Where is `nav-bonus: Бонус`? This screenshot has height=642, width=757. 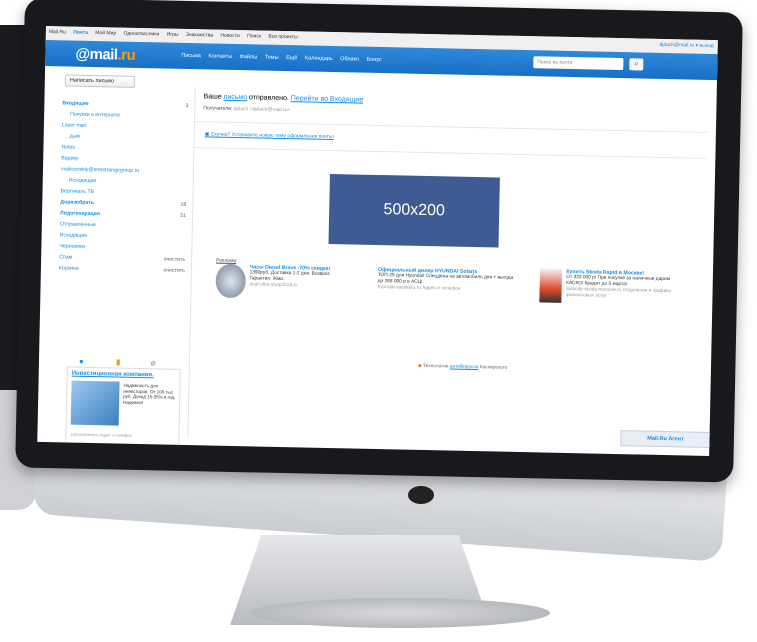 nav-bonus: Бонус is located at coordinates (374, 60).